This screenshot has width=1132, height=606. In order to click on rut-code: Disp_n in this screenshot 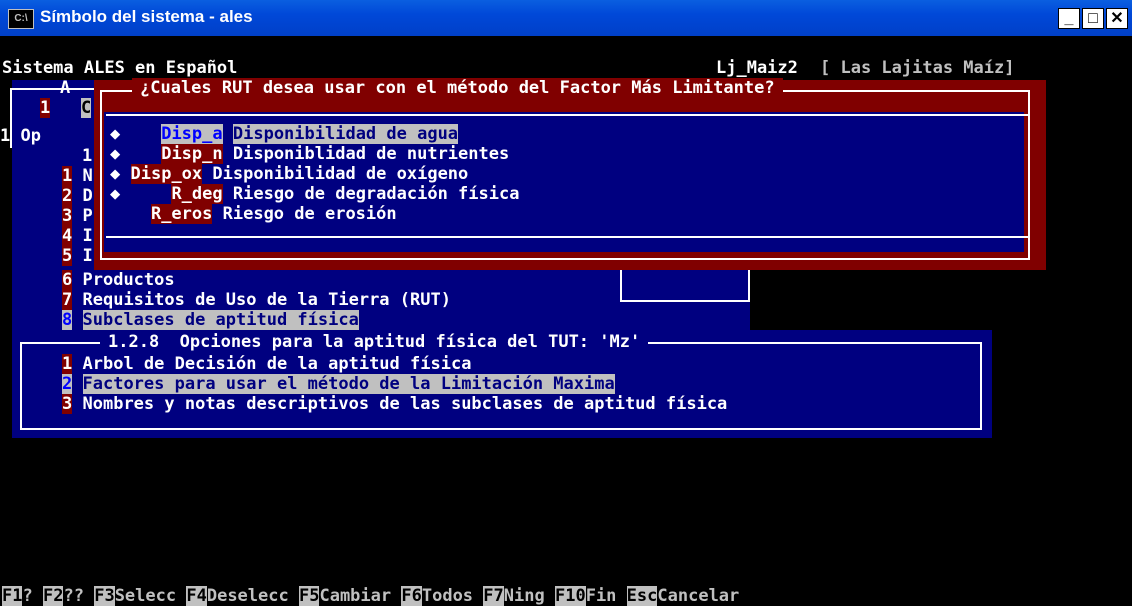, I will do `click(192, 154)`.